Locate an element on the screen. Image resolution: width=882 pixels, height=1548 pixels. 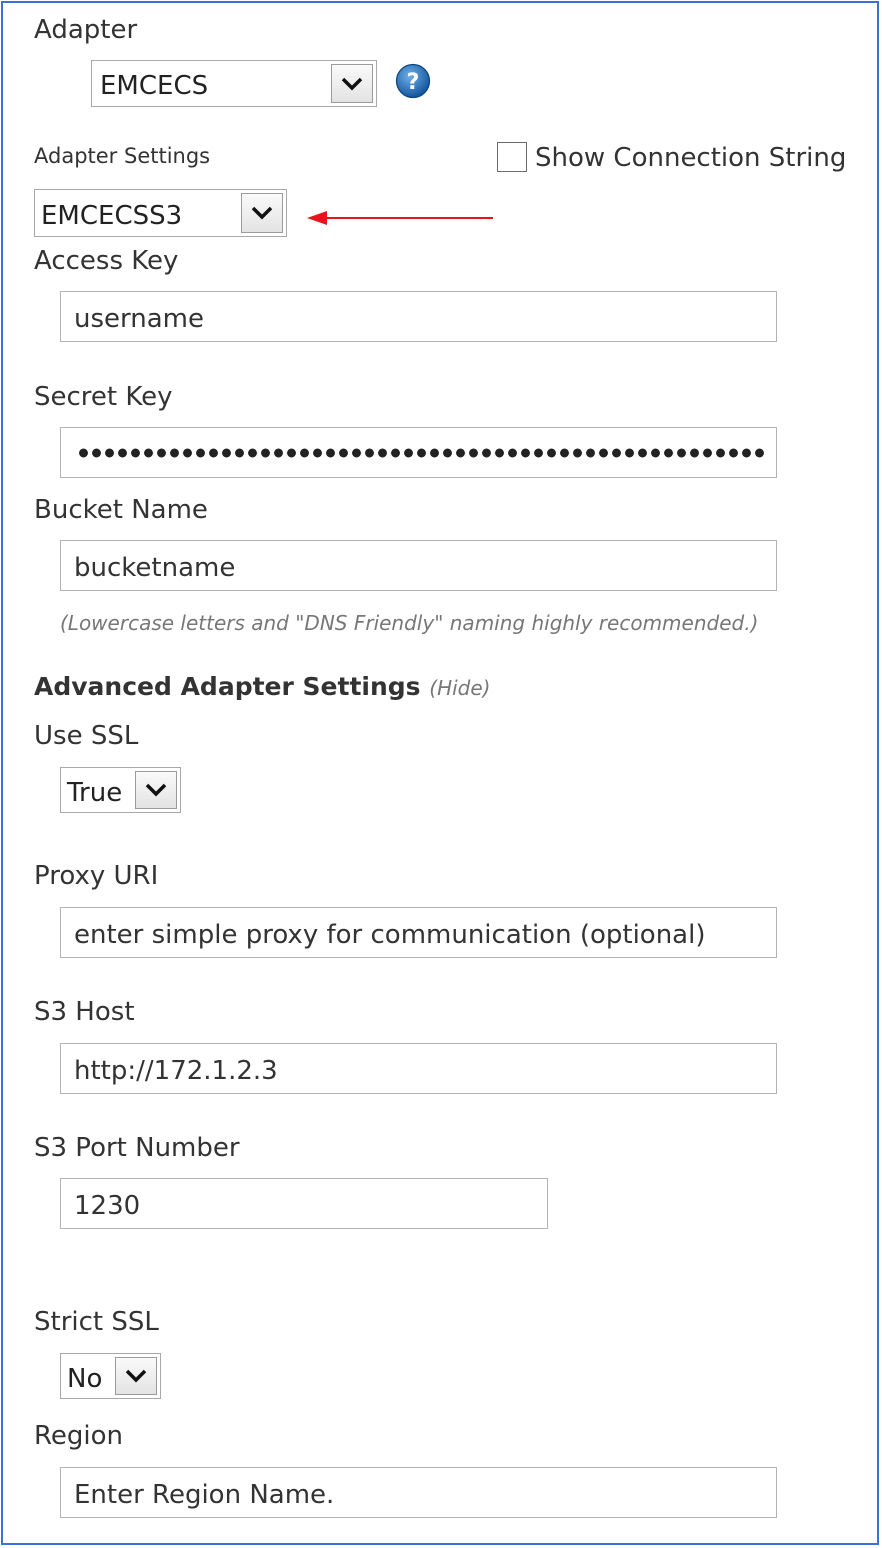
use-ssl-value: True is located at coordinates (95, 793).